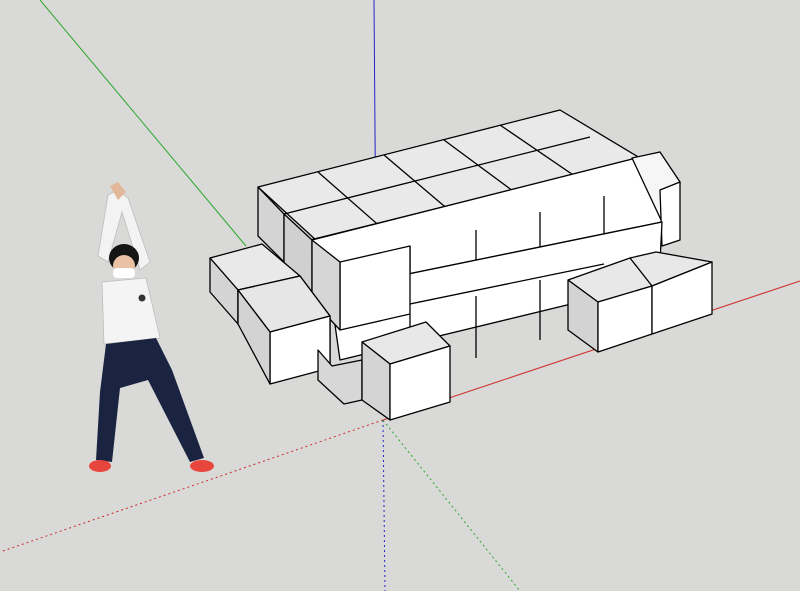 The width and height of the screenshot is (800, 591). What do you see at coordinates (100, 466) in the screenshot?
I see `person-left-shoe` at bounding box center [100, 466].